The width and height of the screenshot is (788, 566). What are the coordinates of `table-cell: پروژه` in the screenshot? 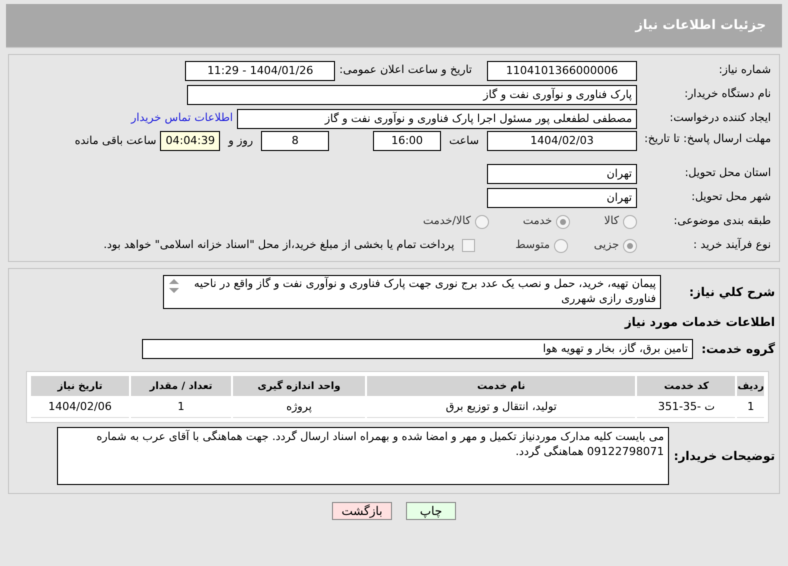 It's located at (299, 408).